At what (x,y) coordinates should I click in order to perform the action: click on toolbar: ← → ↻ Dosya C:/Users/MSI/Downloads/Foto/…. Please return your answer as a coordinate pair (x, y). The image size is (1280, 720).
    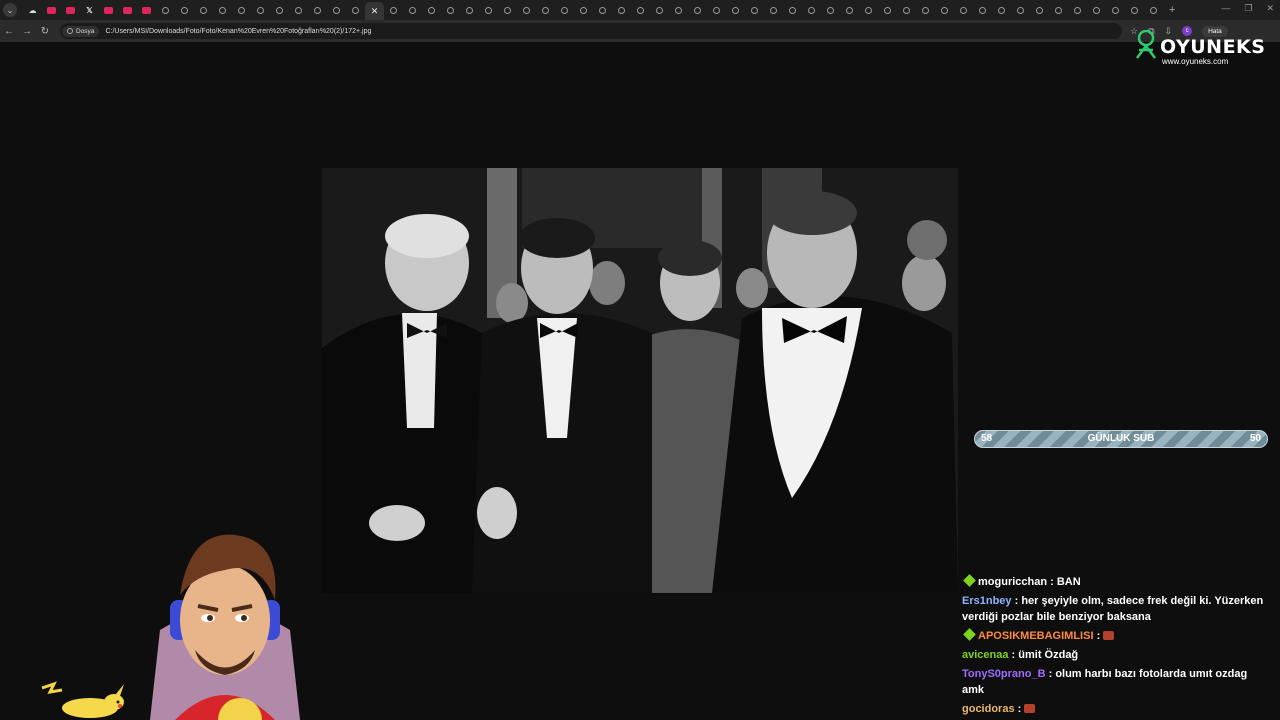
    Looking at the image, I should click on (640, 31).